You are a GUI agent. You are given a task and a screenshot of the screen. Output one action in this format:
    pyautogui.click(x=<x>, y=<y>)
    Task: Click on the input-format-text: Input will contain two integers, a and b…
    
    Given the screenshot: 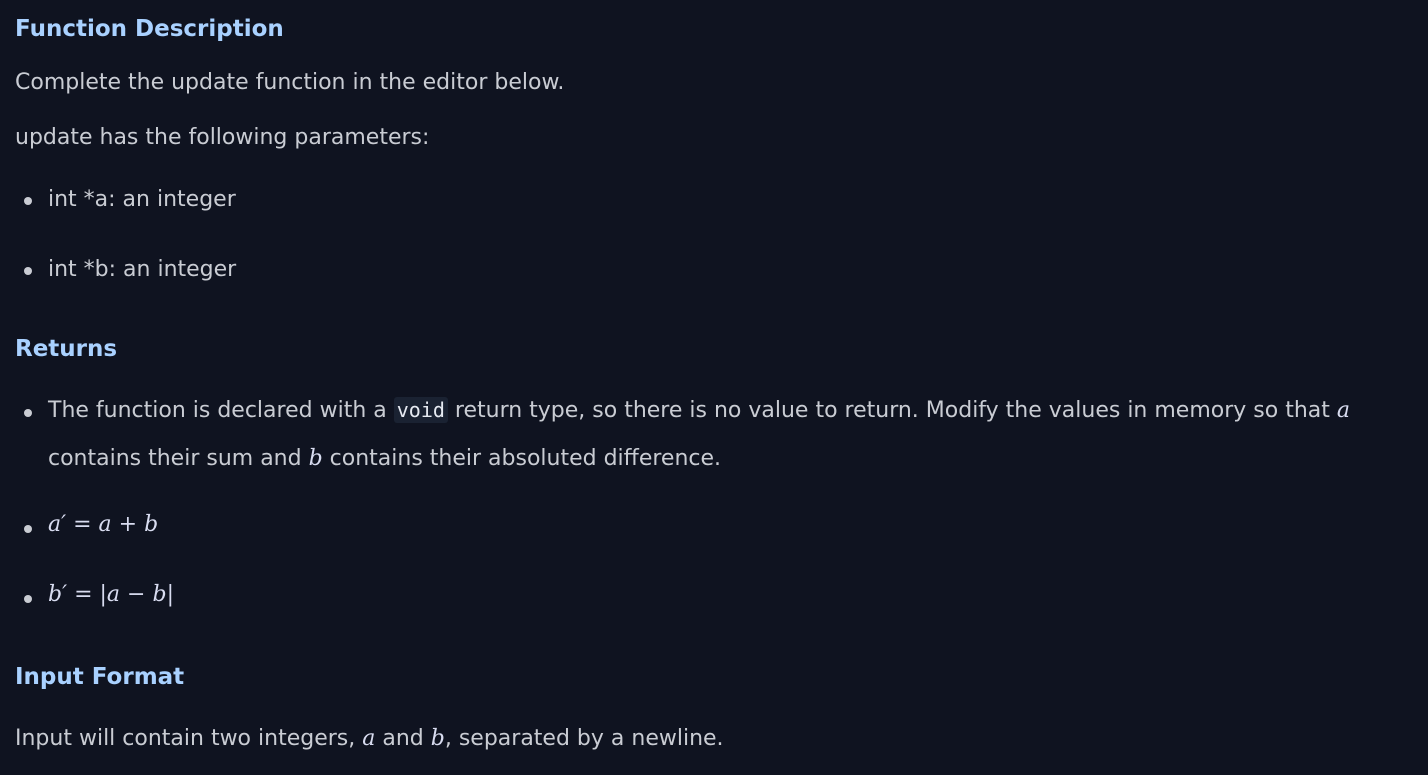 What is the action you would take?
    pyautogui.click(x=369, y=738)
    